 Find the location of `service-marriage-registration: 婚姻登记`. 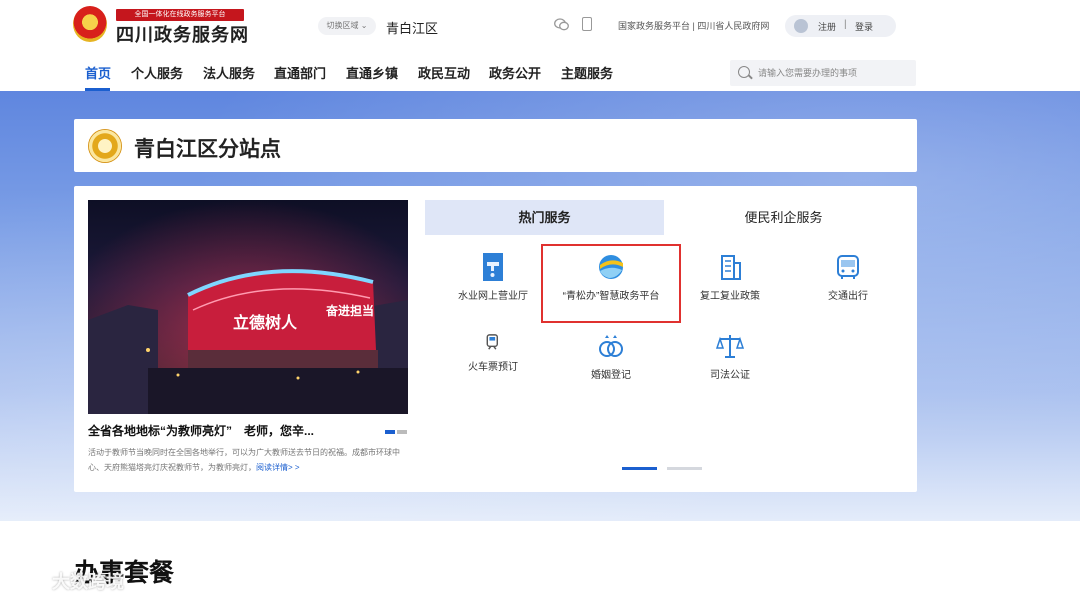

service-marriage-registration: 婚姻登记 is located at coordinates (611, 357).